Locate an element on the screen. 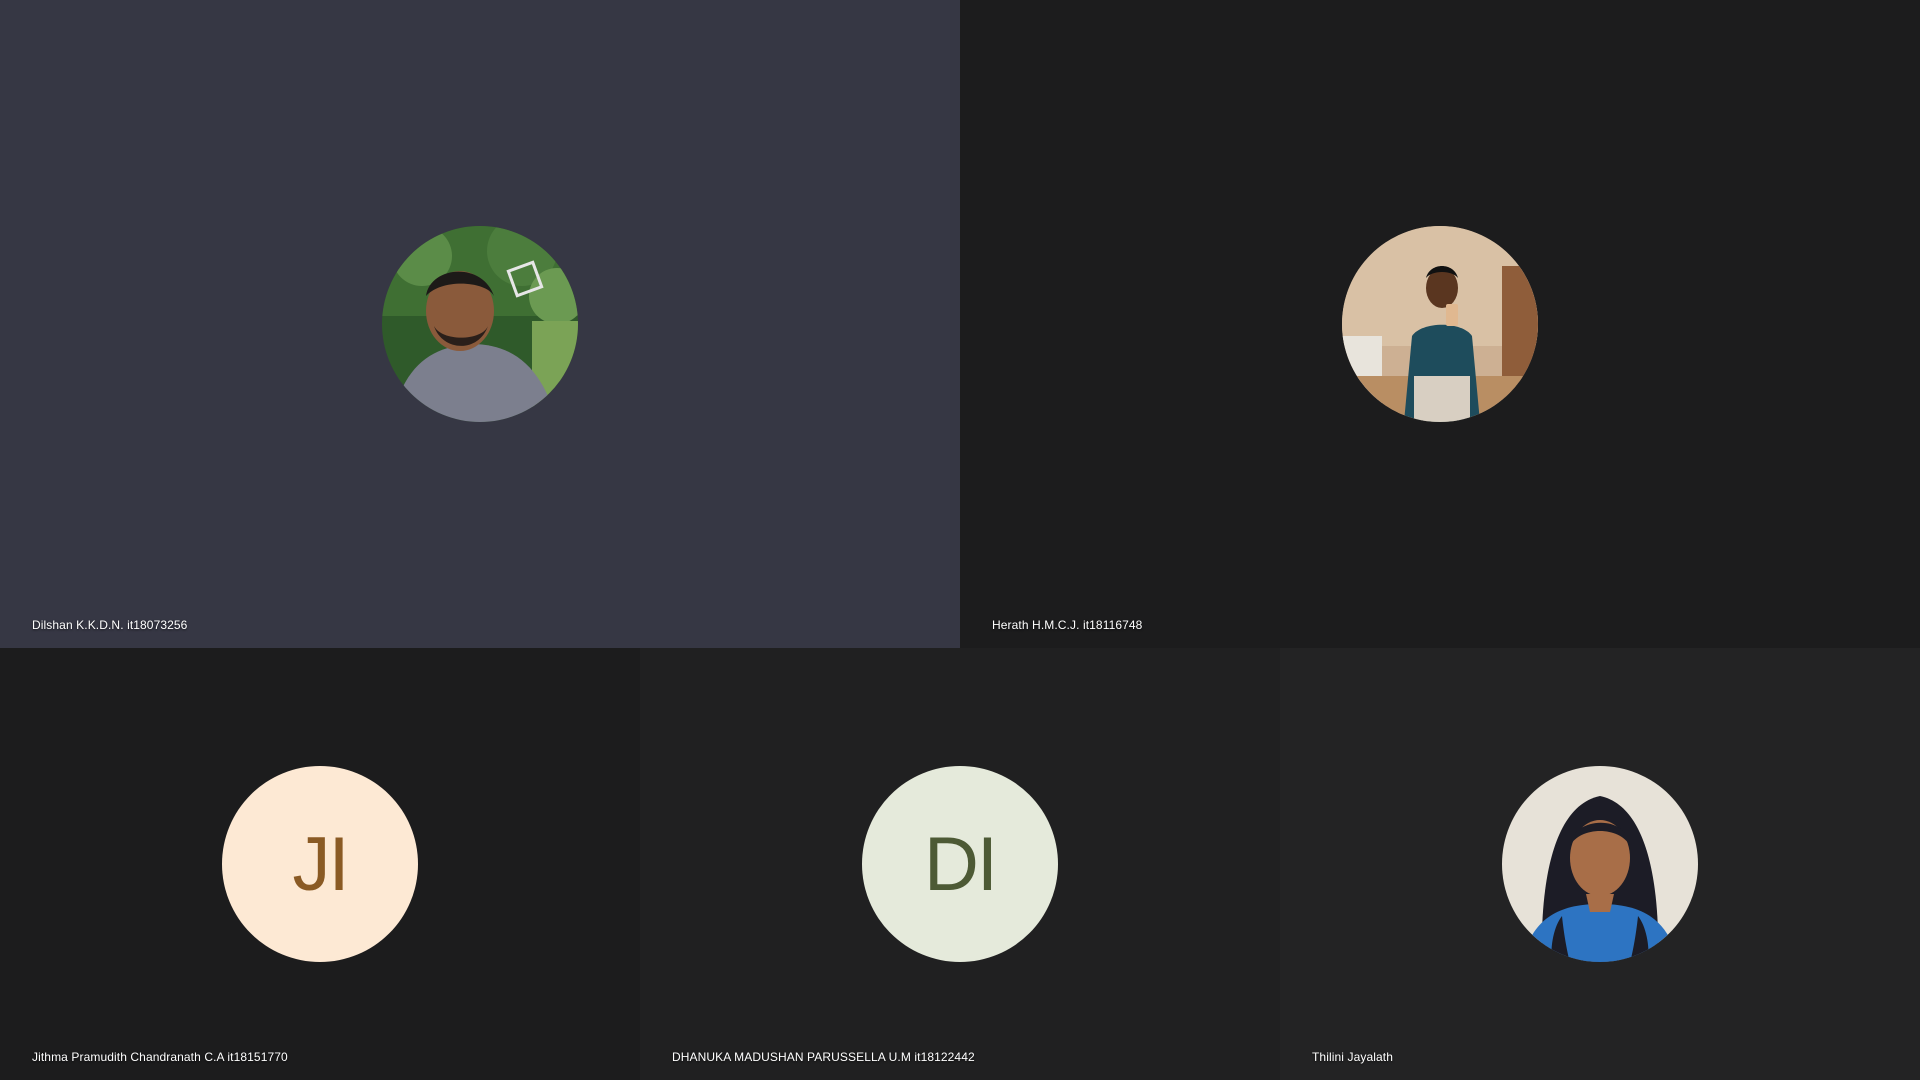  avatar-initials-text: JI is located at coordinates (320, 864).